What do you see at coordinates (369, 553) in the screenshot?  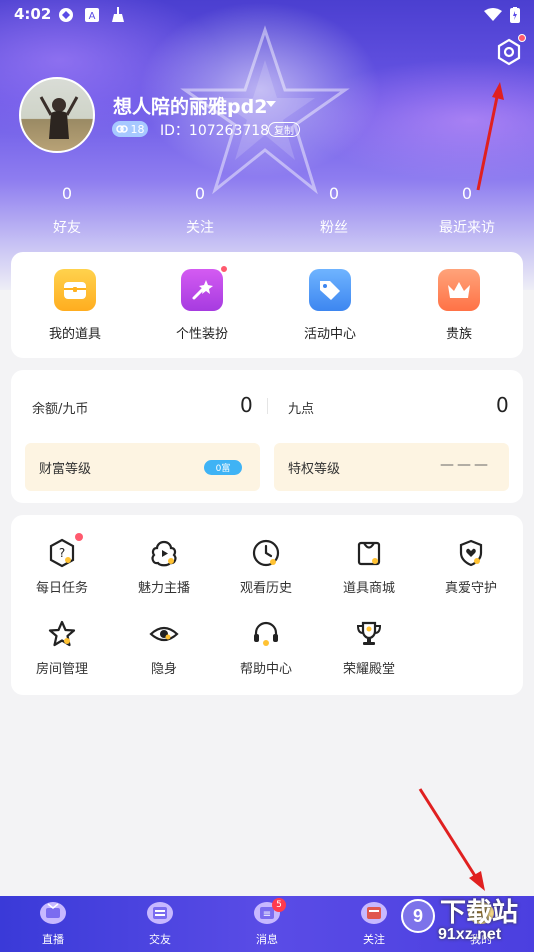 I see `shopping-bag-icon` at bounding box center [369, 553].